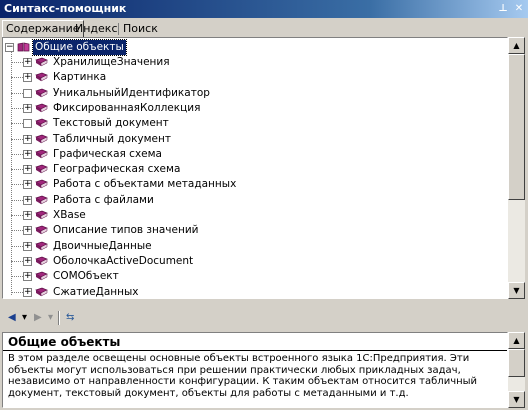  Describe the element at coordinates (264, 28) in the screenshot. I see `tab-strip: Содержание Индекс Поиск` at that location.